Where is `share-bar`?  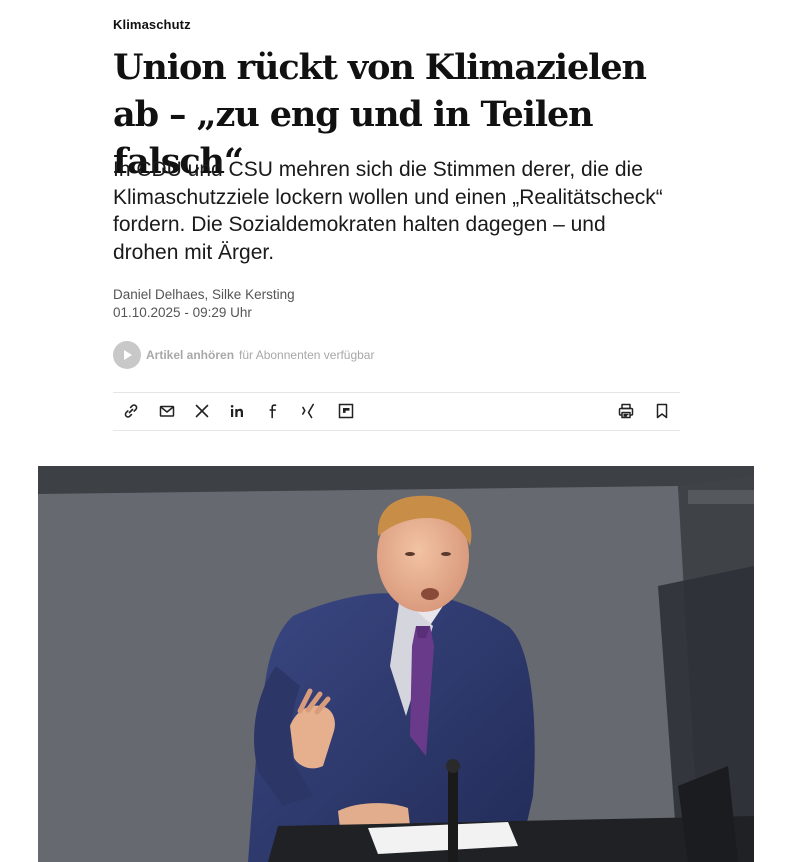 share-bar is located at coordinates (396, 411).